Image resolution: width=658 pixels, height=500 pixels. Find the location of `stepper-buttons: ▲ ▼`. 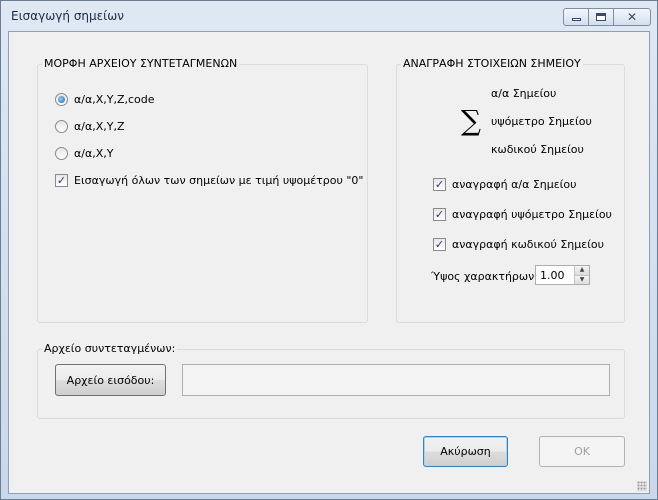

stepper-buttons: ▲ ▼ is located at coordinates (581, 275).